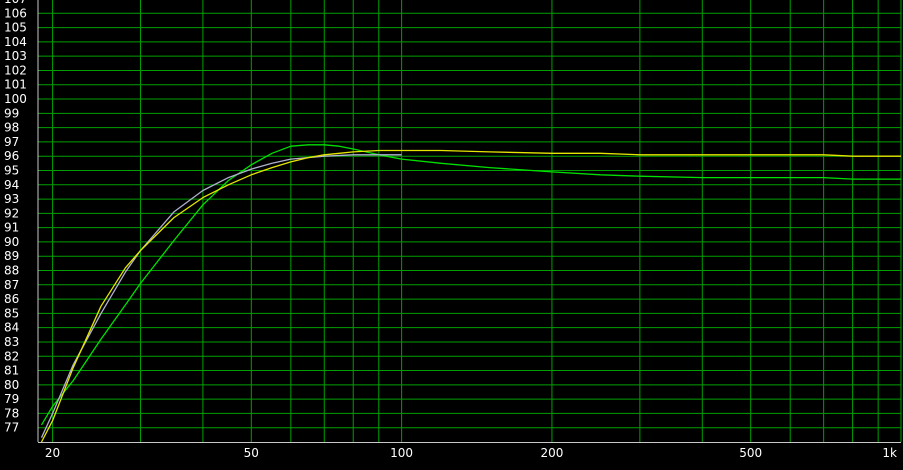  I want to click on y-tick-label: 104, so click(15, 42).